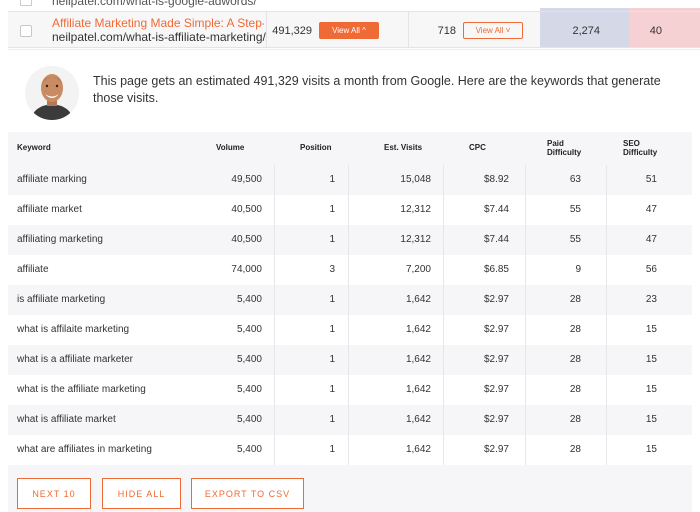  Describe the element at coordinates (66, 419) in the screenshot. I see `cell-keyword: what is affiliate market` at that location.